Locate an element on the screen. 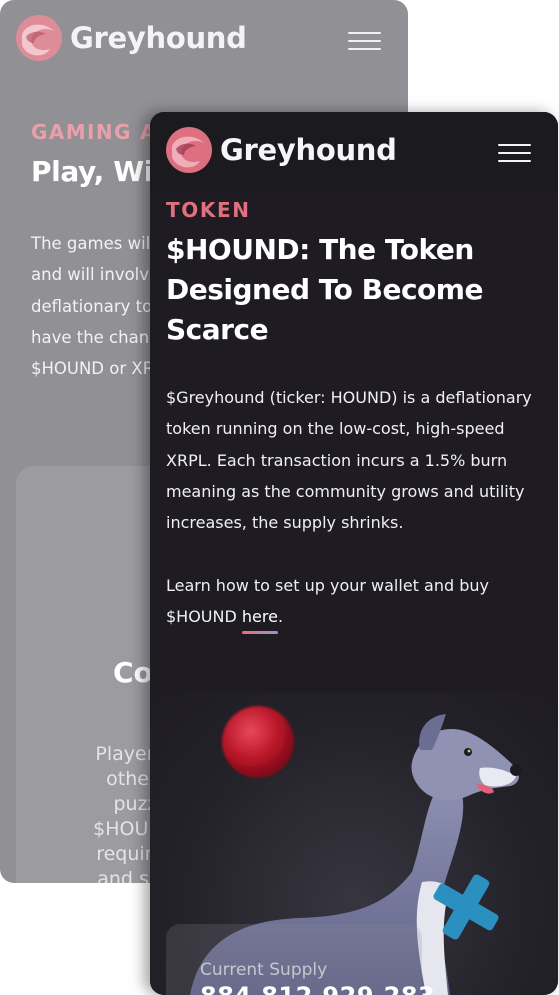  wallet-line-suffix: . is located at coordinates (280, 617).